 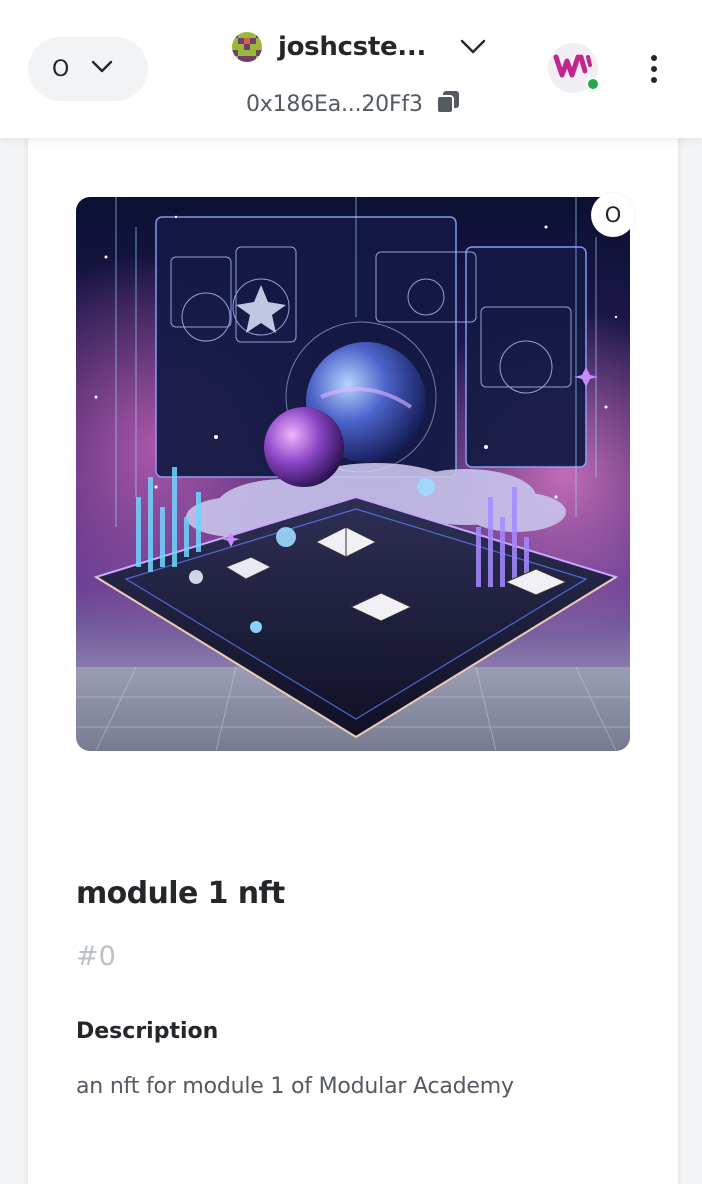 What do you see at coordinates (613, 215) in the screenshot?
I see `chain-badge: O` at bounding box center [613, 215].